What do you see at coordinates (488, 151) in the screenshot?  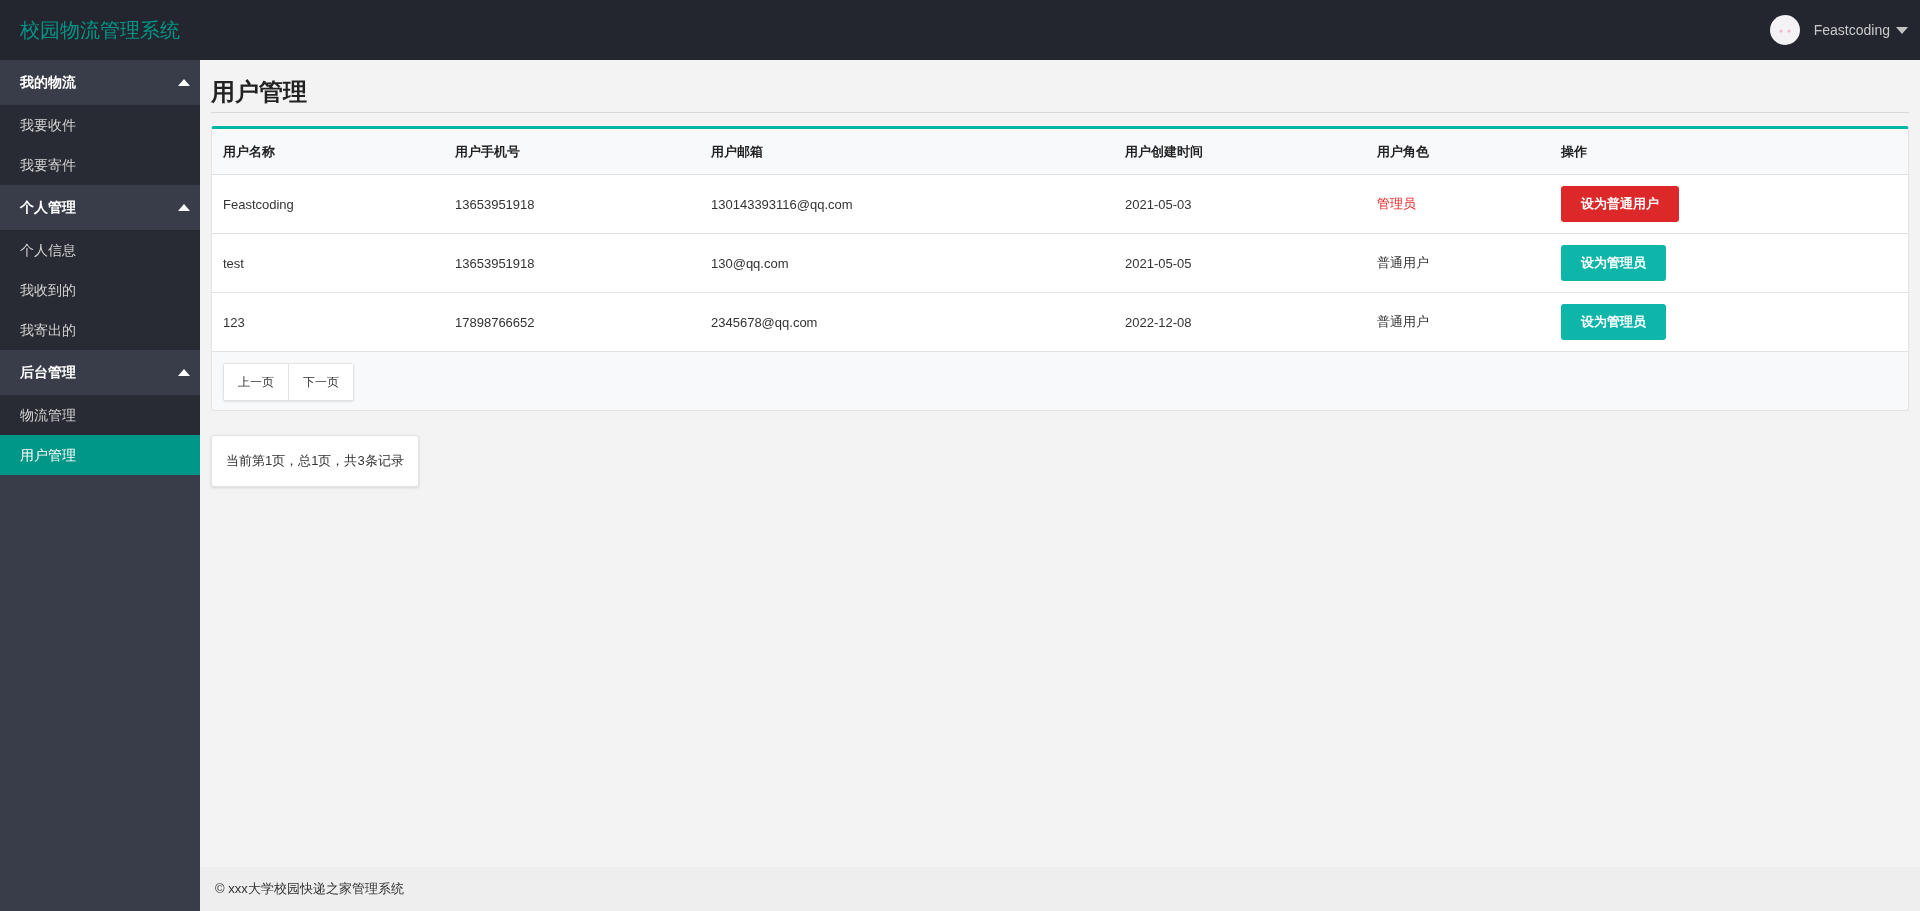 I see `column-header: 用户手机号` at bounding box center [488, 151].